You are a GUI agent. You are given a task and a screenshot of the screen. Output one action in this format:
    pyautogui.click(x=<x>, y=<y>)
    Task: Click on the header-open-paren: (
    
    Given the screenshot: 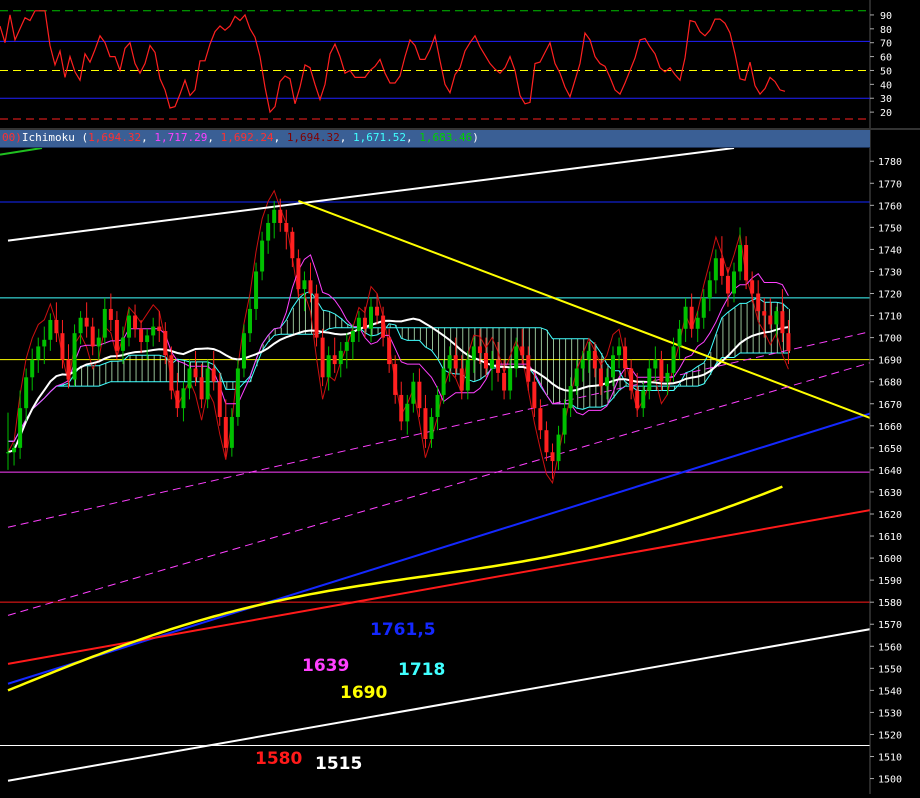 What is the action you would take?
    pyautogui.click(x=81, y=137)
    